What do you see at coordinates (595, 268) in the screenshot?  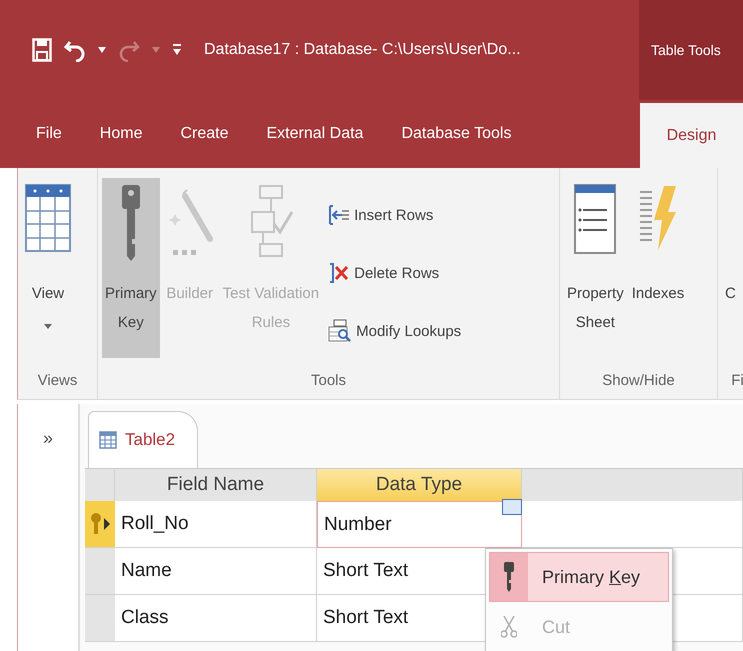 I see `ribbon-button: Property Sheet` at bounding box center [595, 268].